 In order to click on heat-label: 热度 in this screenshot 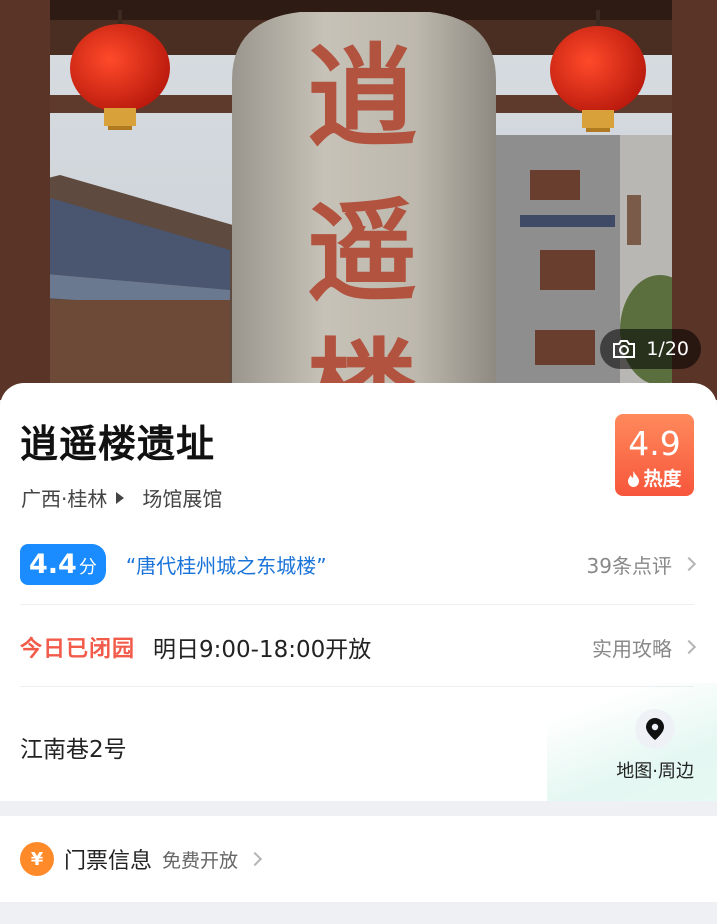, I will do `click(662, 479)`.